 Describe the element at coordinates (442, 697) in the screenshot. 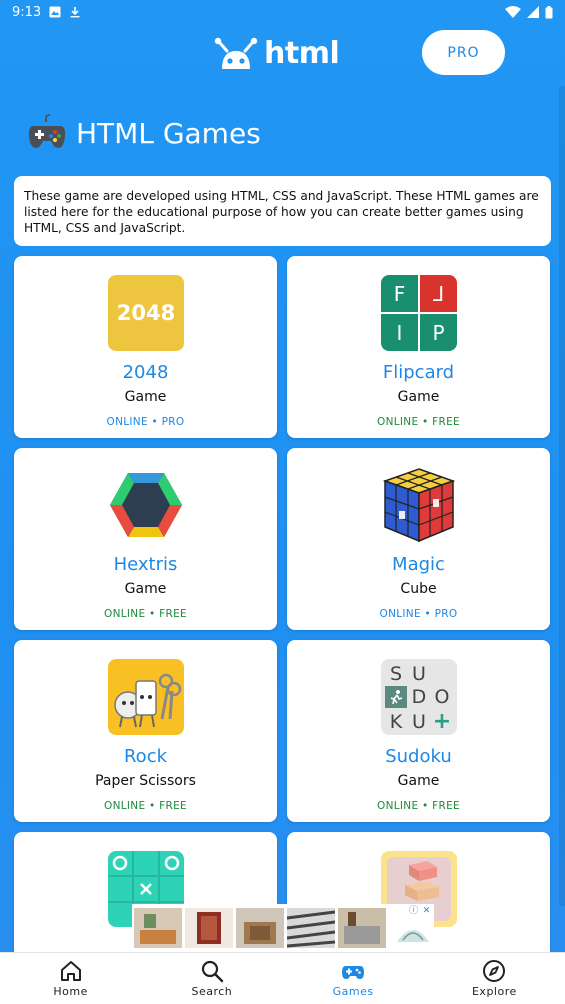

I see `sudoku-cell: O` at that location.